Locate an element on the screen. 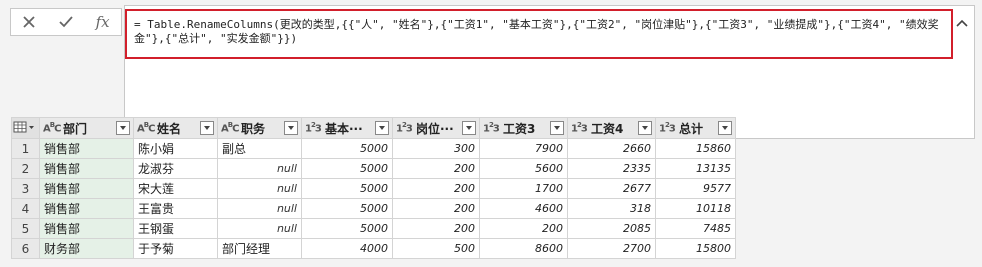 The width and height of the screenshot is (982, 267). table-cell: 15800 is located at coordinates (695, 248).